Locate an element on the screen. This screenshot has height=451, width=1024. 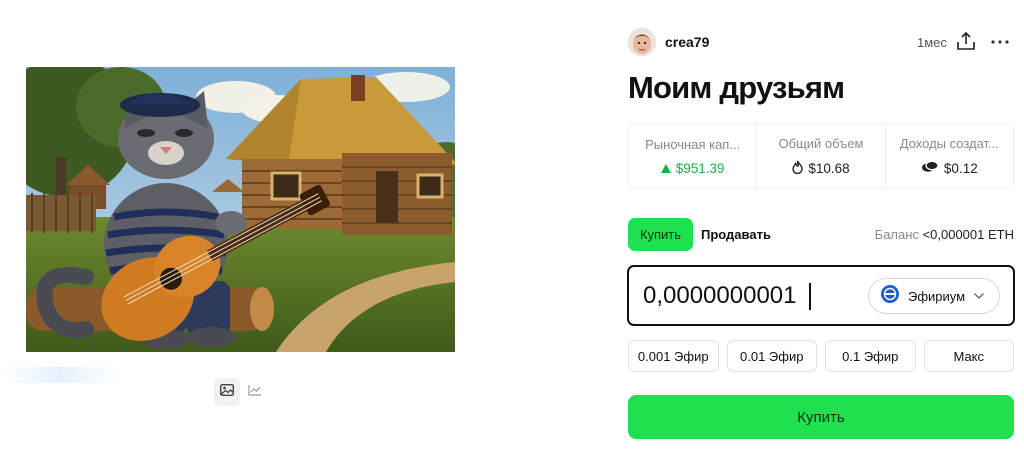
currency-label: Эфириум is located at coordinates (937, 296).